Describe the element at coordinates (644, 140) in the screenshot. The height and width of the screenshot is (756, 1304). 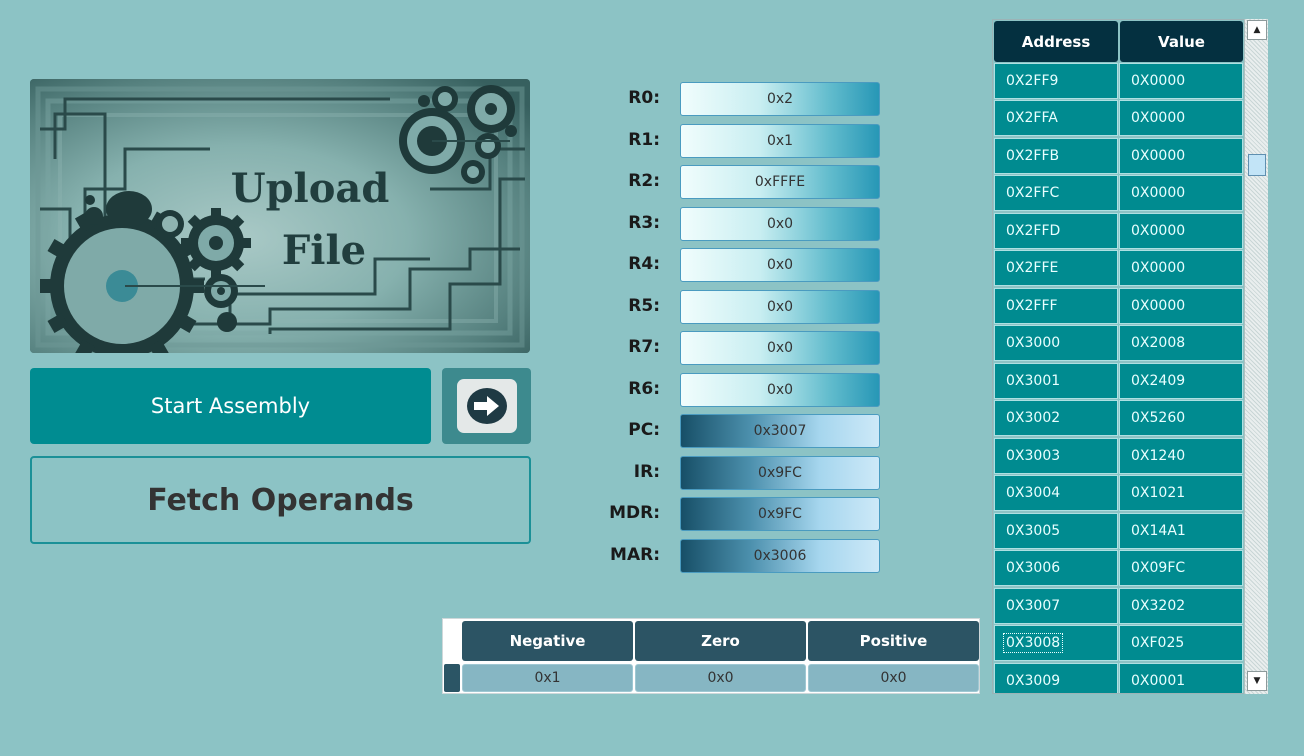
I see `register-label: R1:` at that location.